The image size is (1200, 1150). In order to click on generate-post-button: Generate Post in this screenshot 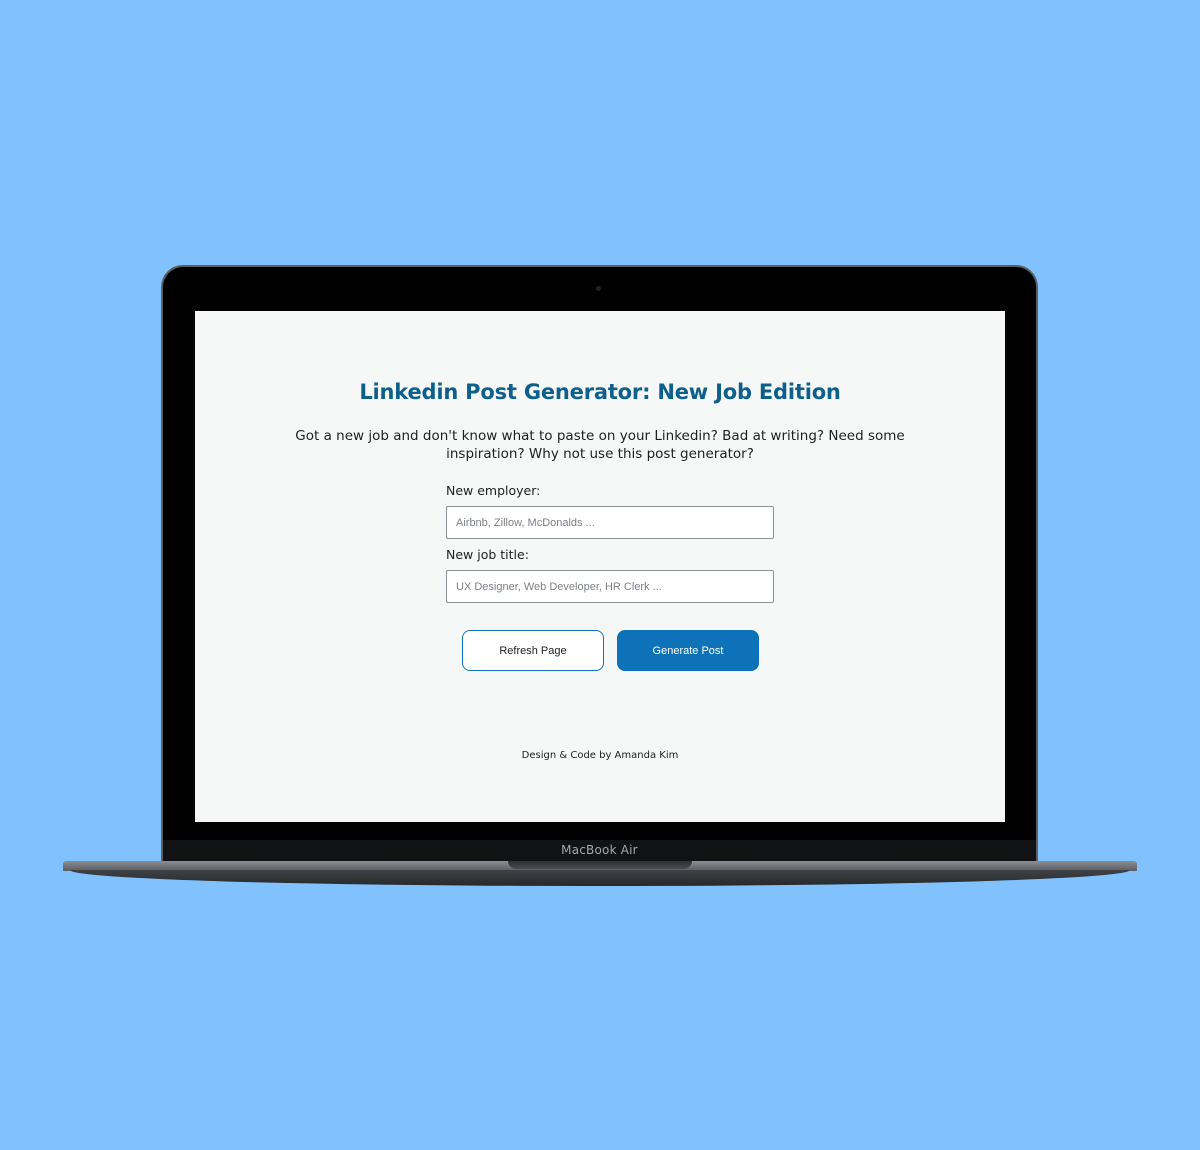, I will do `click(688, 650)`.